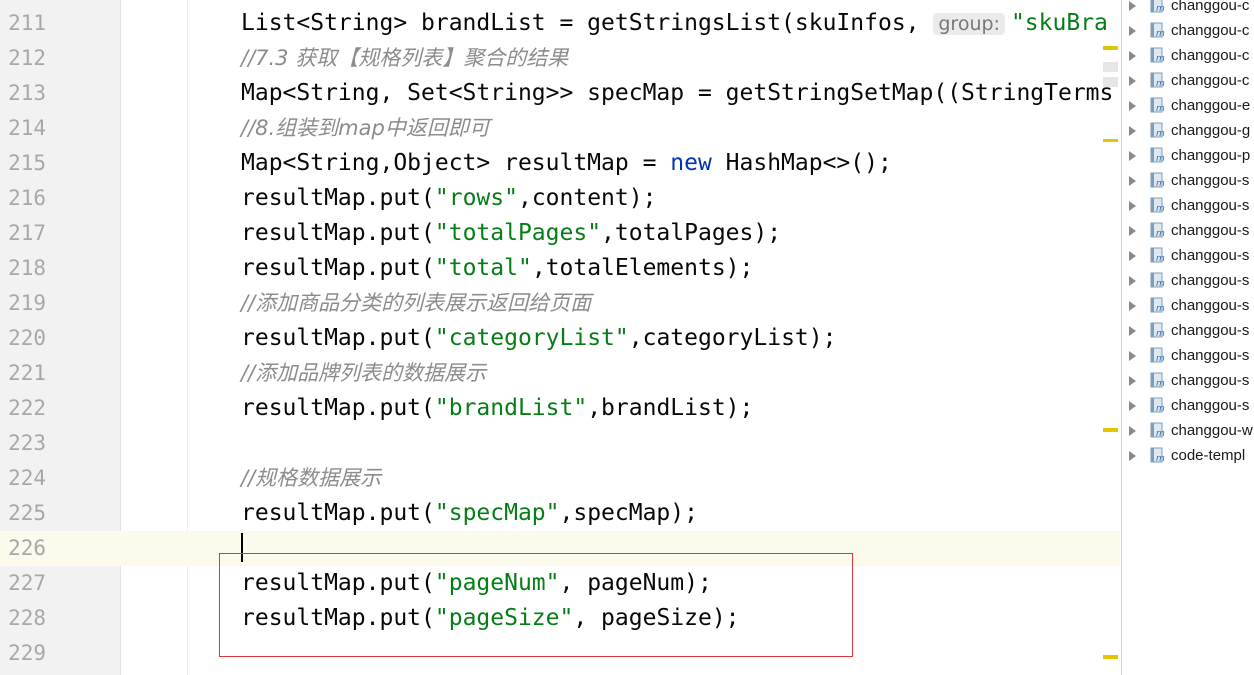 The width and height of the screenshot is (1254, 675). What do you see at coordinates (642, 268) in the screenshot?
I see `code-token: ,totalElements);` at bounding box center [642, 268].